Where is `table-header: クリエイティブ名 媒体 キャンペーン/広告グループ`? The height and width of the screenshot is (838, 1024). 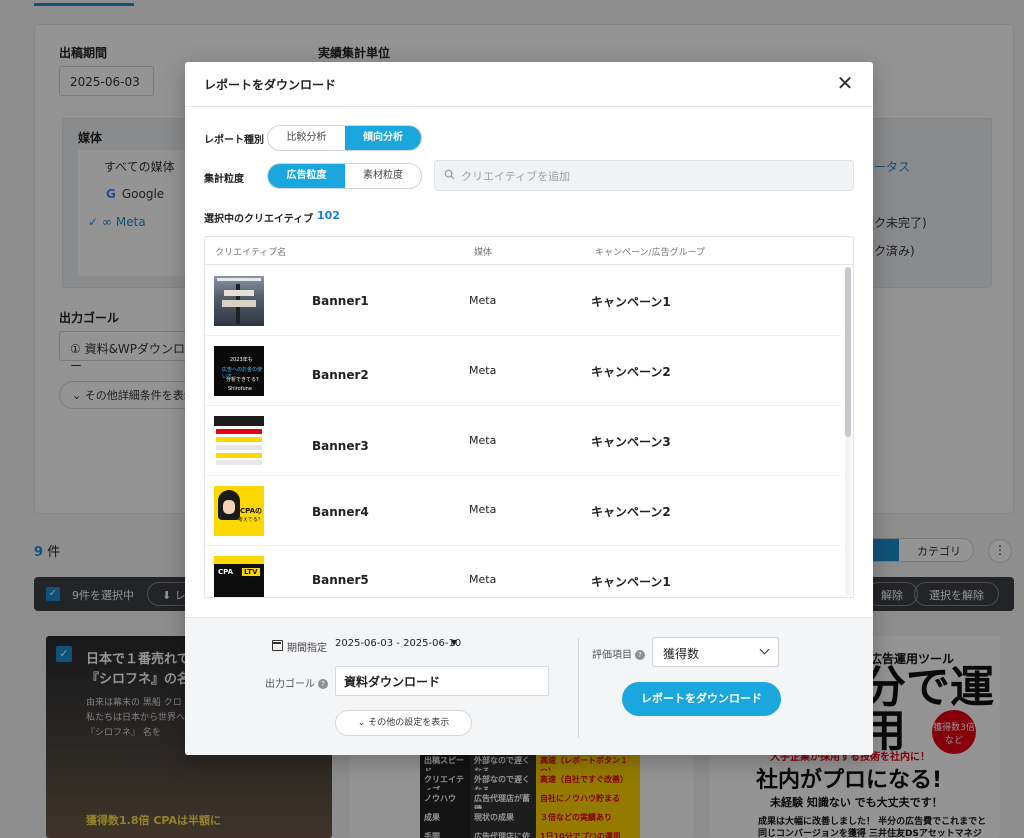 table-header: クリエイティブ名 媒体 キャンペーン/広告グループ is located at coordinates (529, 251).